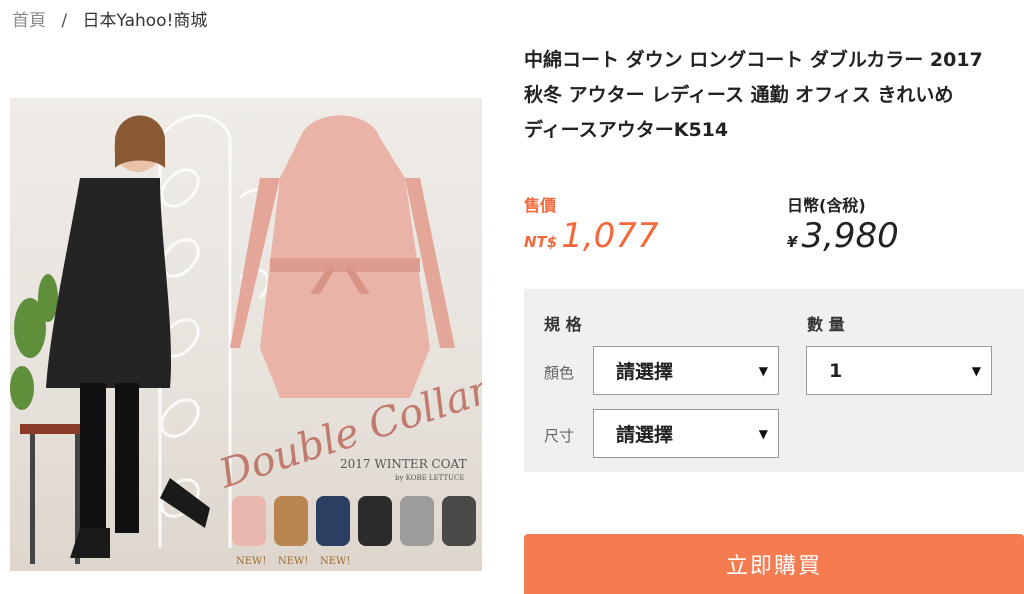 This screenshot has width=1024, height=594. What do you see at coordinates (753, 60) in the screenshot?
I see `product-title-line: 中綿コート ダウン ロングコート ダブルカラー 2017` at bounding box center [753, 60].